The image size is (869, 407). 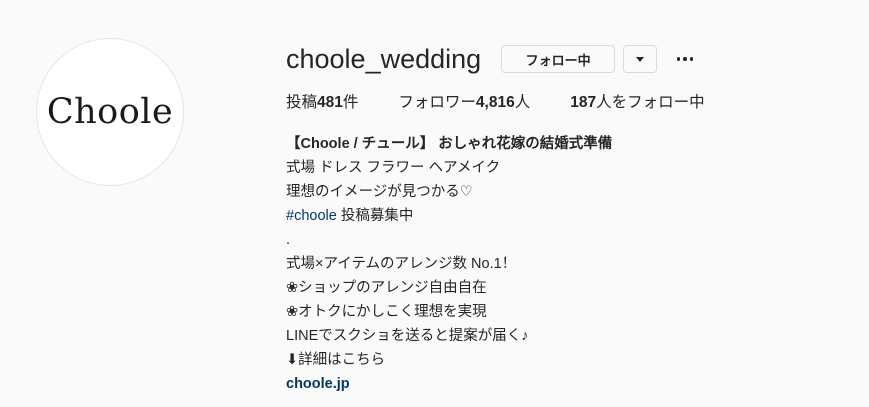 I want to click on avatar-logo: Choole, so click(x=110, y=112).